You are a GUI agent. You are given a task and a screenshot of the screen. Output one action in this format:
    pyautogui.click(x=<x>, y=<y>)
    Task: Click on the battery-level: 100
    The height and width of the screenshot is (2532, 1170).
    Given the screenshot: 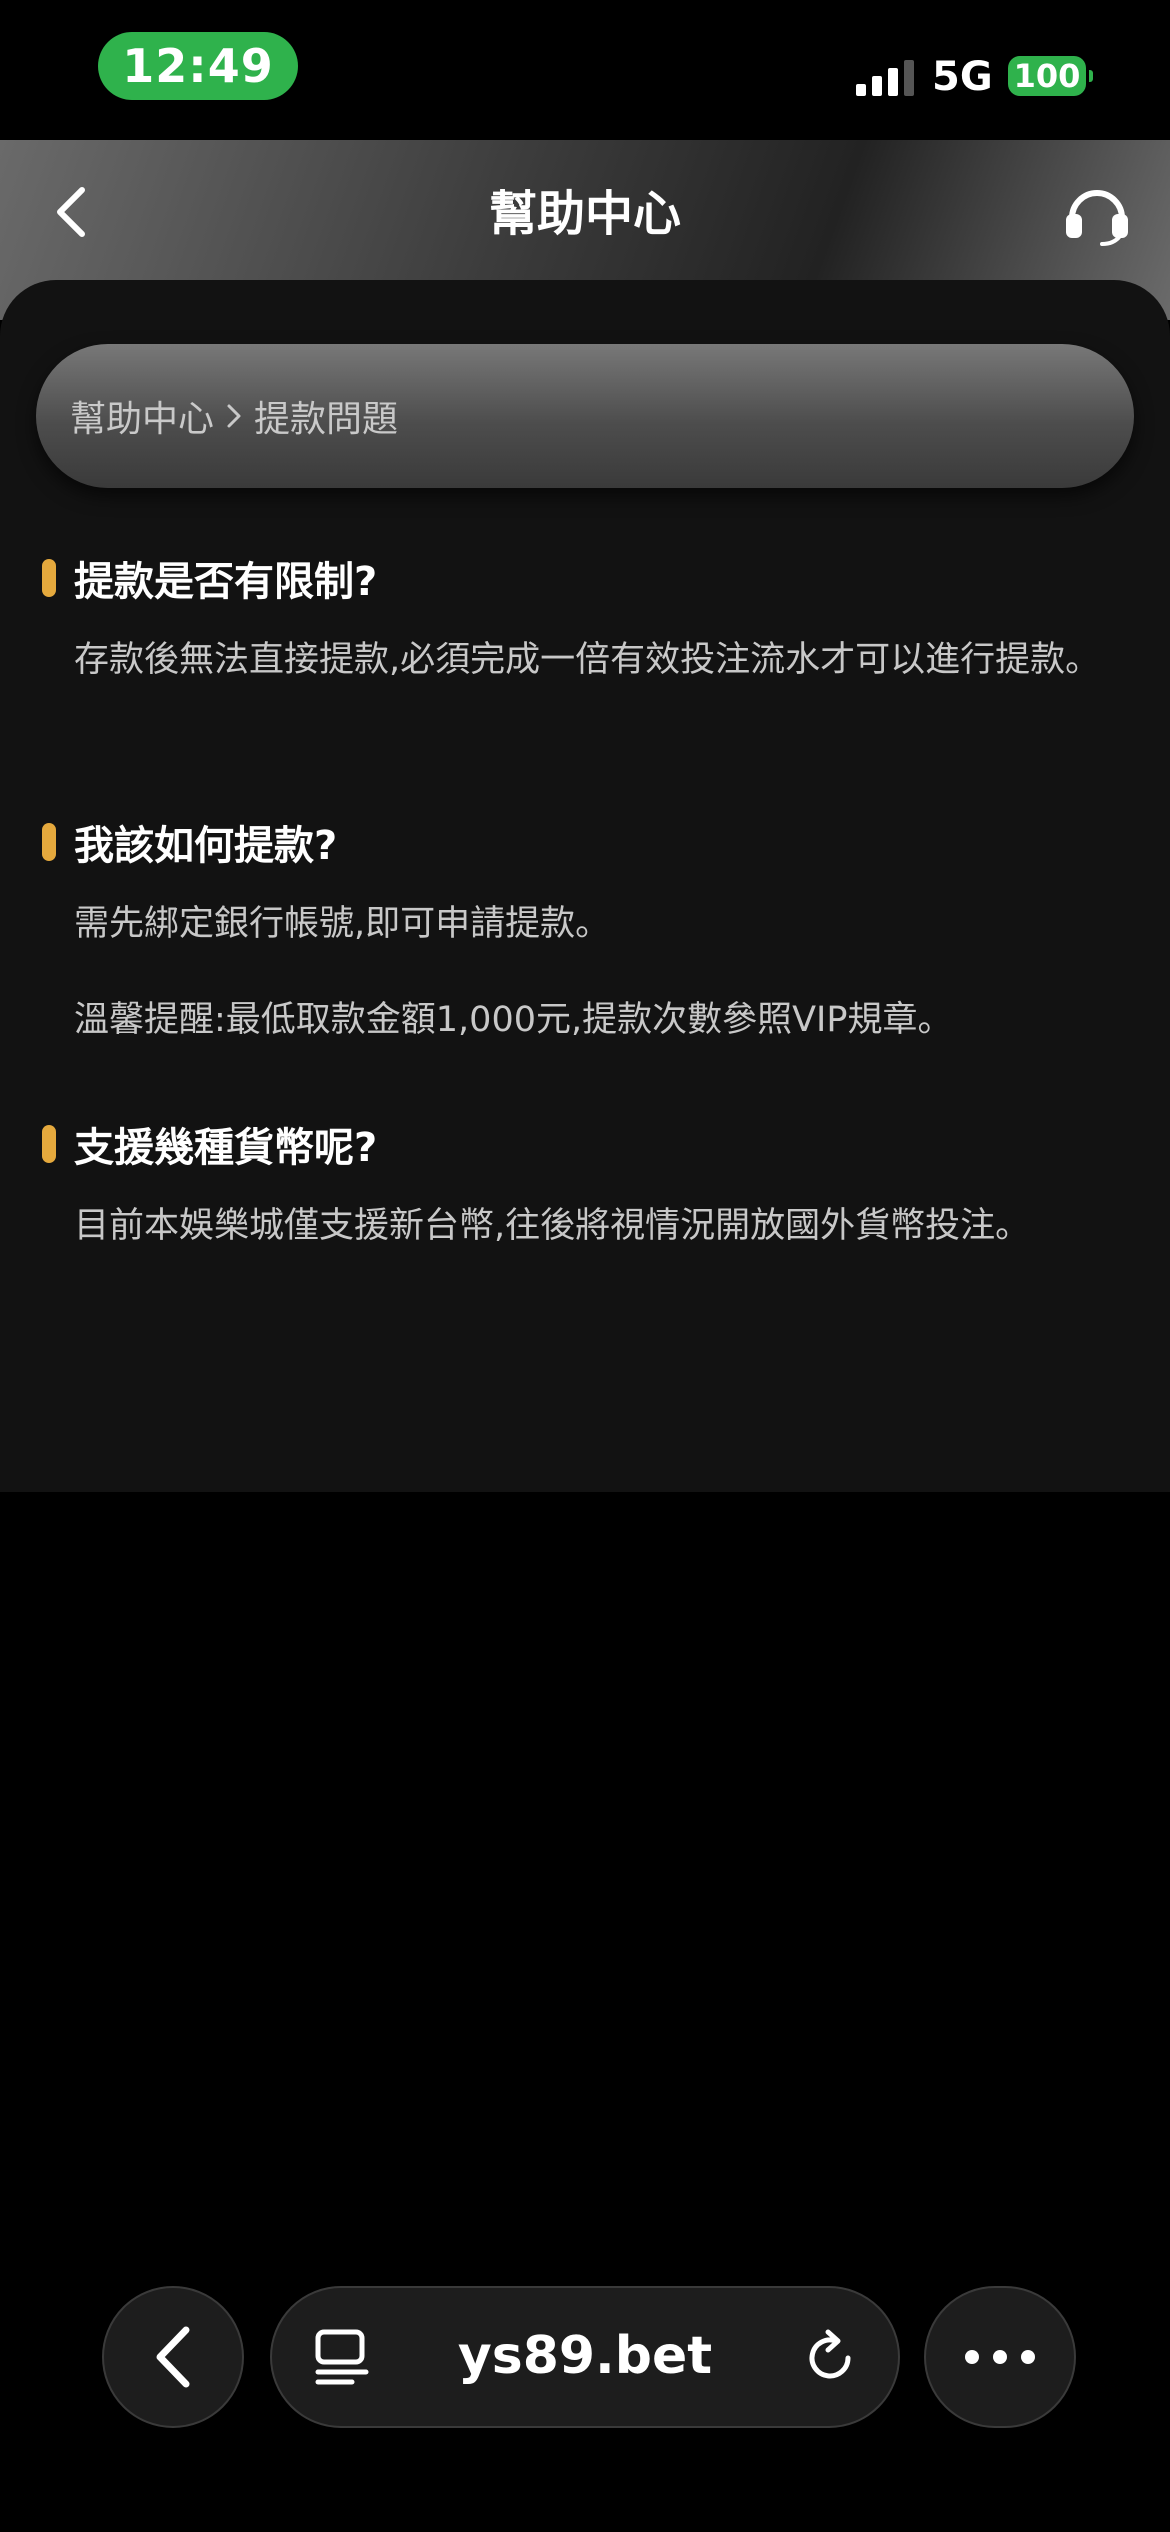 What is the action you would take?
    pyautogui.click(x=1047, y=76)
    